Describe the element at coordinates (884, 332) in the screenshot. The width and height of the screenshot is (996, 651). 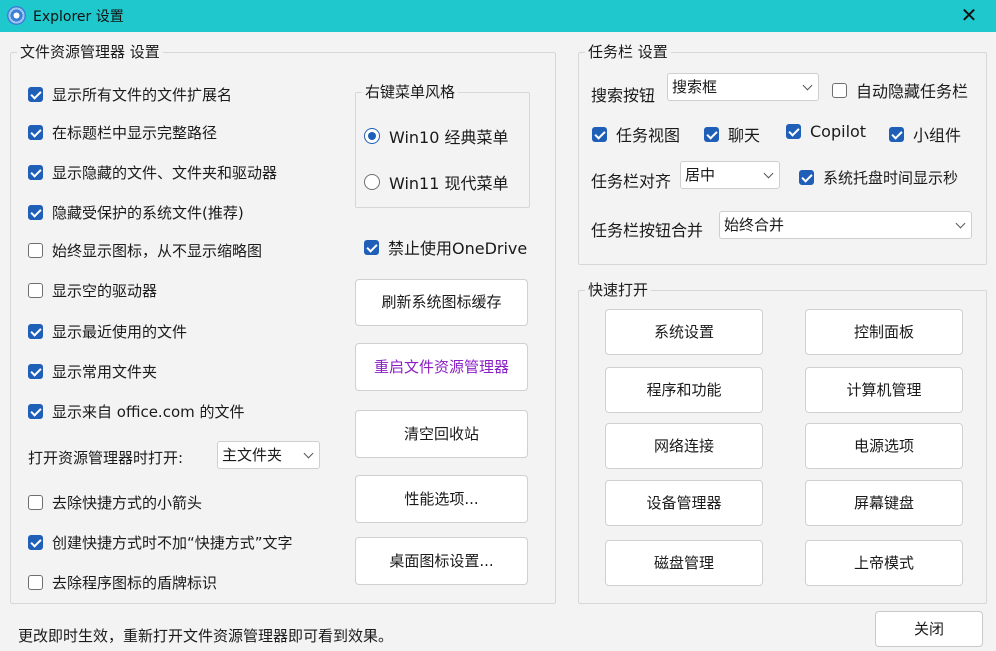
I see `control-panel-button: 控制面板` at that location.